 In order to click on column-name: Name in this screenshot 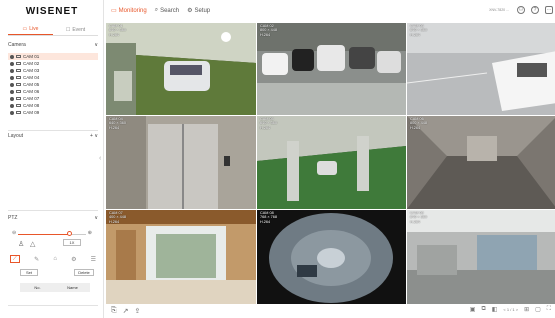, I will do `click(72, 287)`.